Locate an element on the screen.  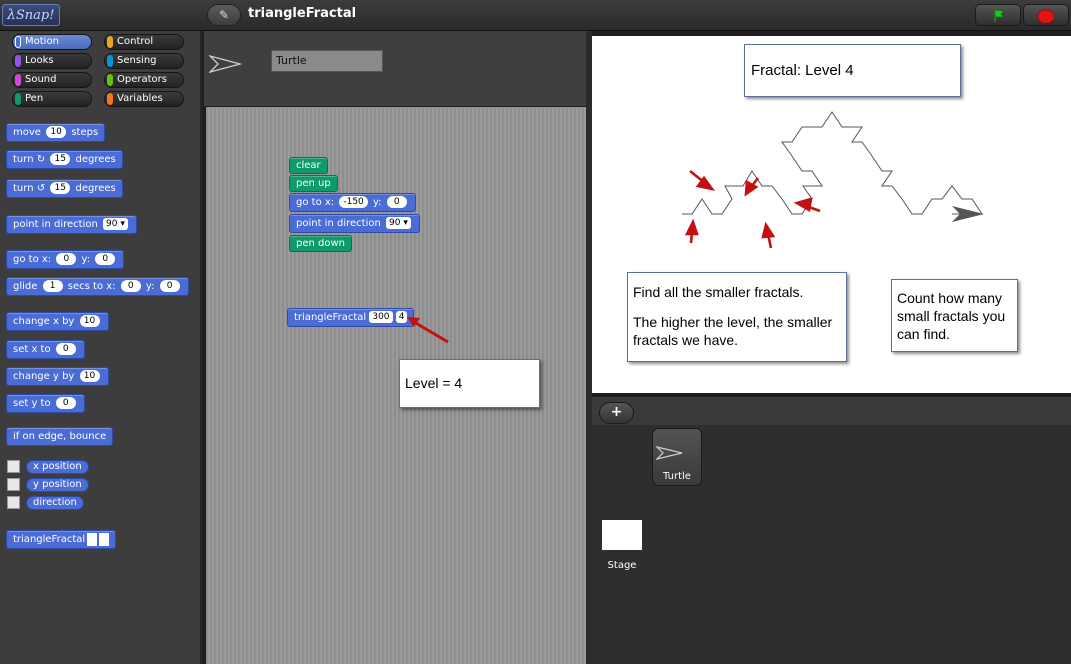
variables-color-icon is located at coordinates (110, 99).